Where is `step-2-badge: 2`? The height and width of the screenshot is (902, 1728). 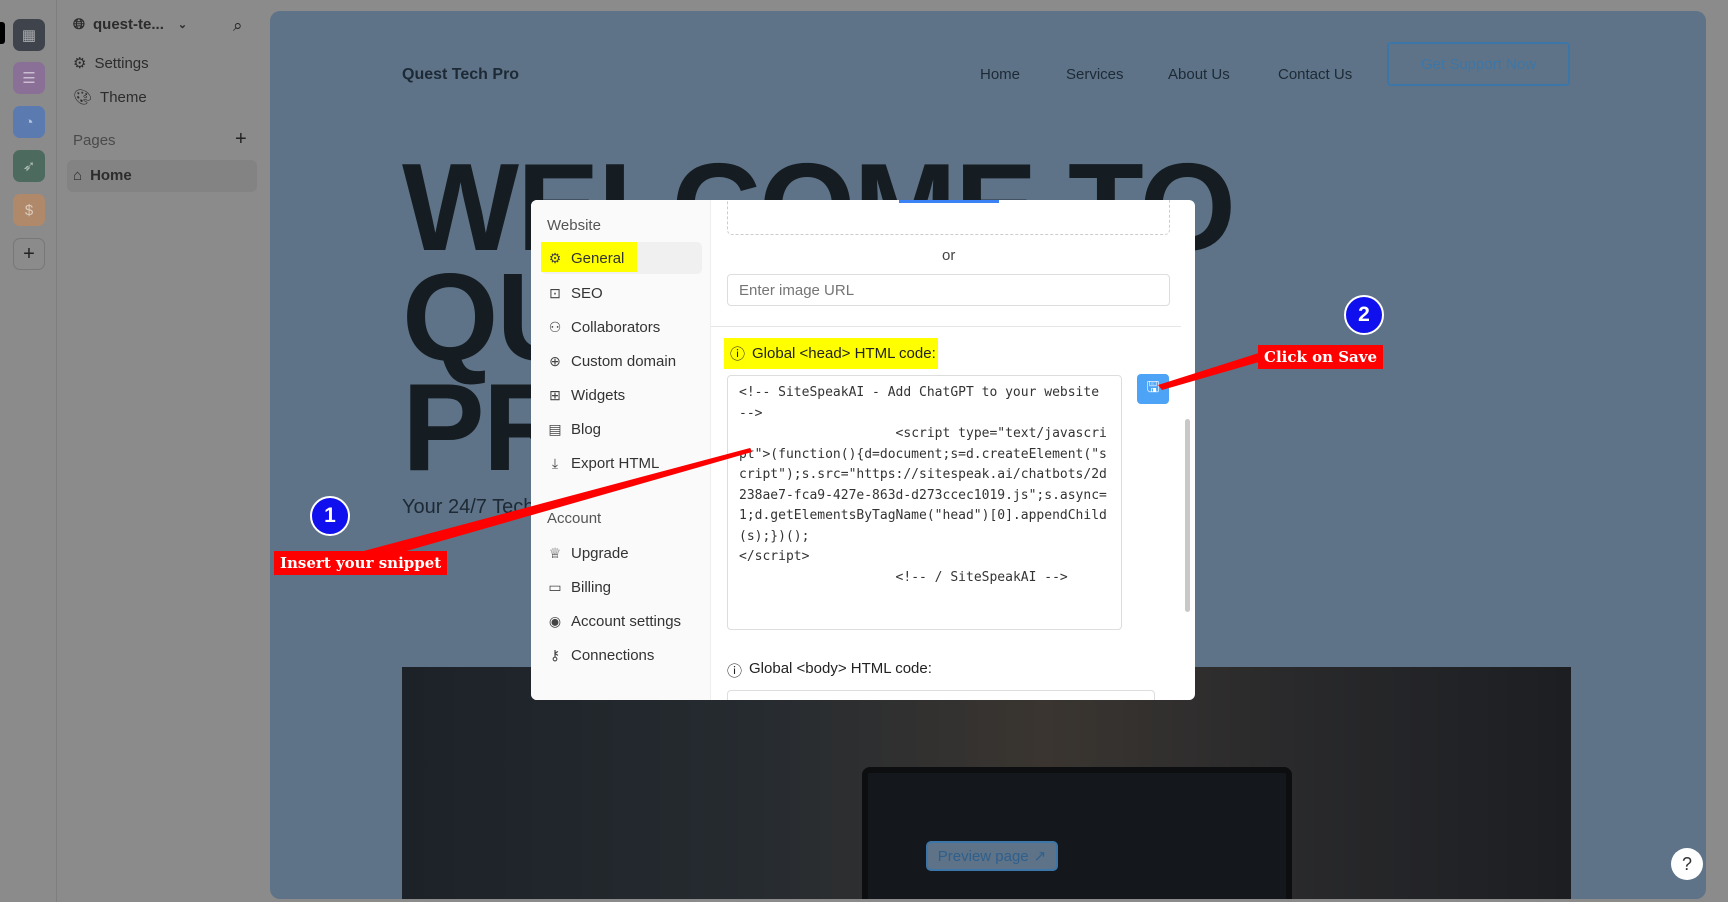
step-2-badge: 2 is located at coordinates (1364, 315).